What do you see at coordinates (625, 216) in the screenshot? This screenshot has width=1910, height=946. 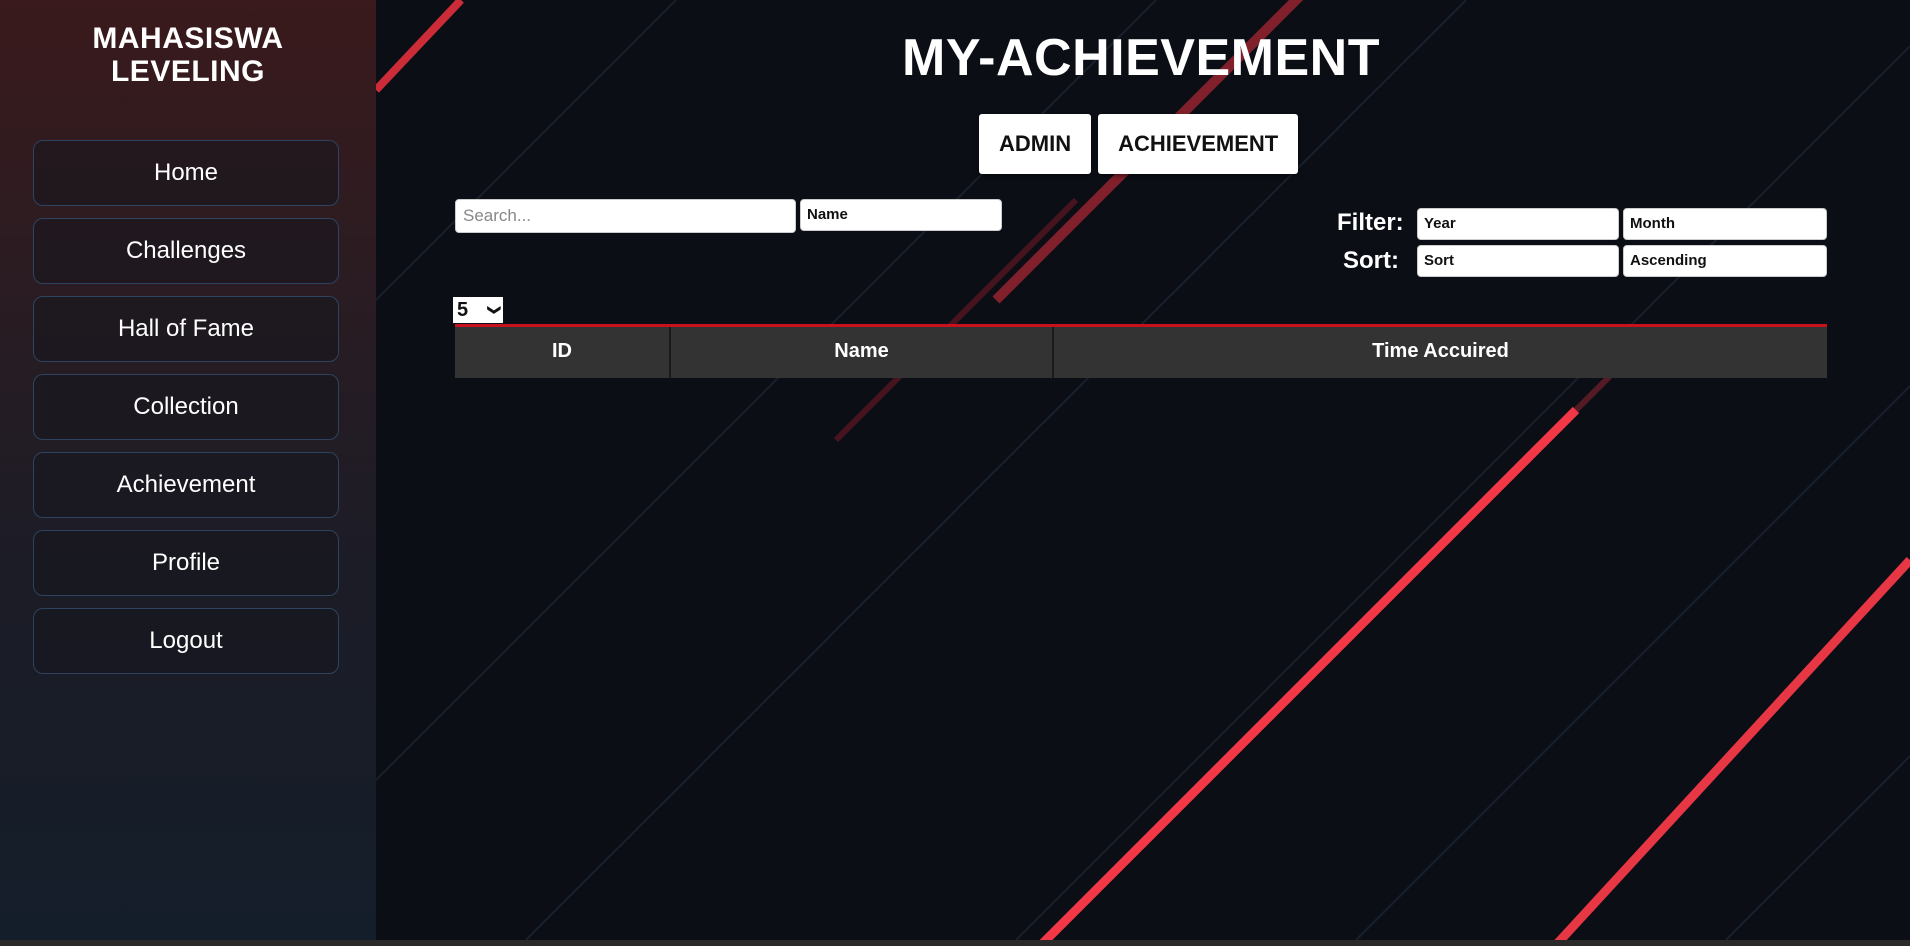 I see `search-input` at bounding box center [625, 216].